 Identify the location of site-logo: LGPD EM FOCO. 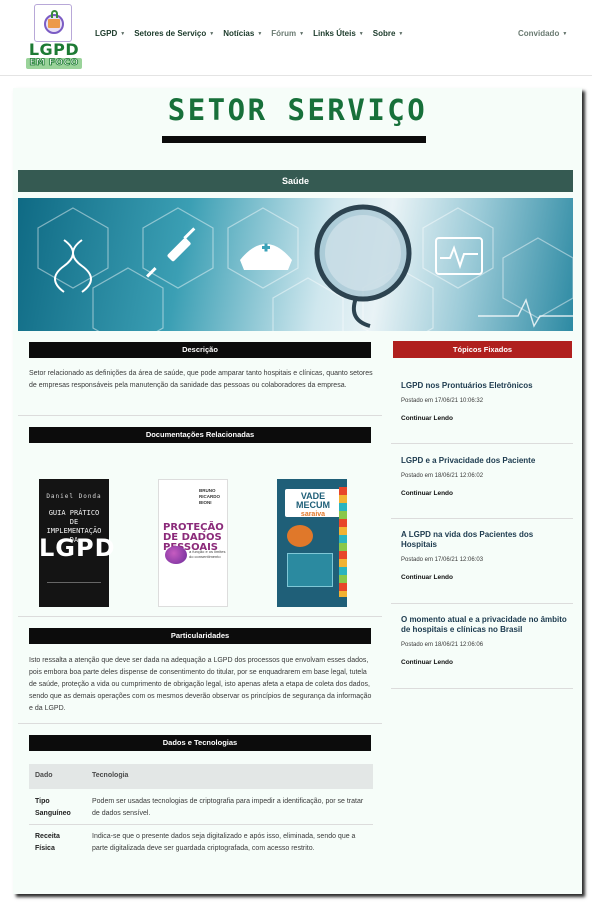
(54, 37).